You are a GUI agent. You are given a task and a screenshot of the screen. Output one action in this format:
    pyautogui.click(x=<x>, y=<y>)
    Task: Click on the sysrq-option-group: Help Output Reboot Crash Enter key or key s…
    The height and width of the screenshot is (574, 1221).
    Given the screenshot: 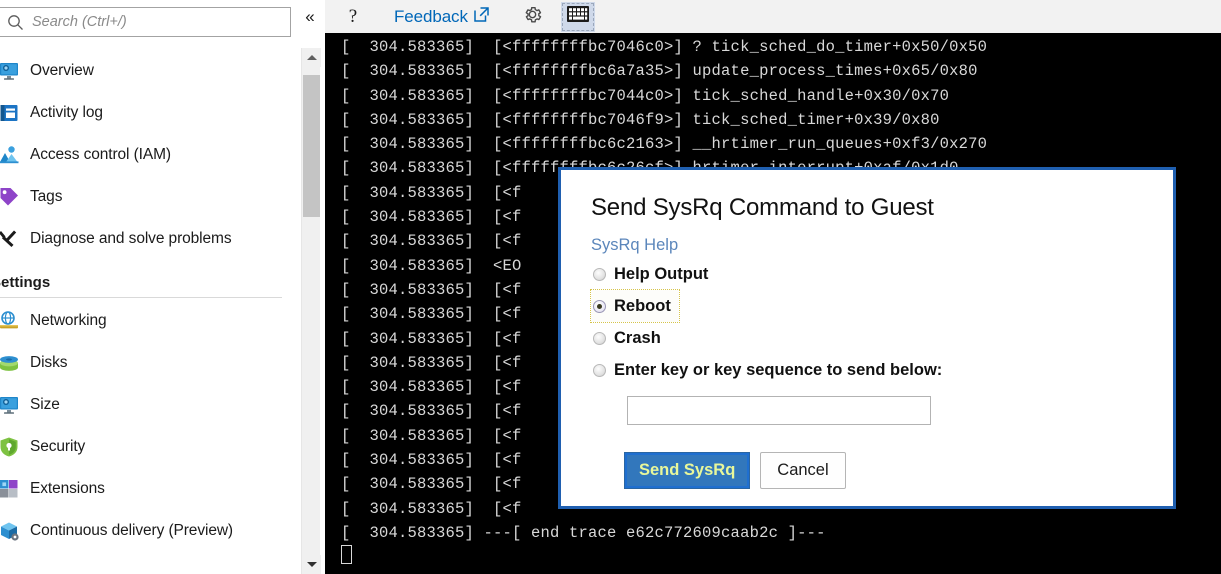 What is the action you would take?
    pyautogui.click(x=866, y=322)
    